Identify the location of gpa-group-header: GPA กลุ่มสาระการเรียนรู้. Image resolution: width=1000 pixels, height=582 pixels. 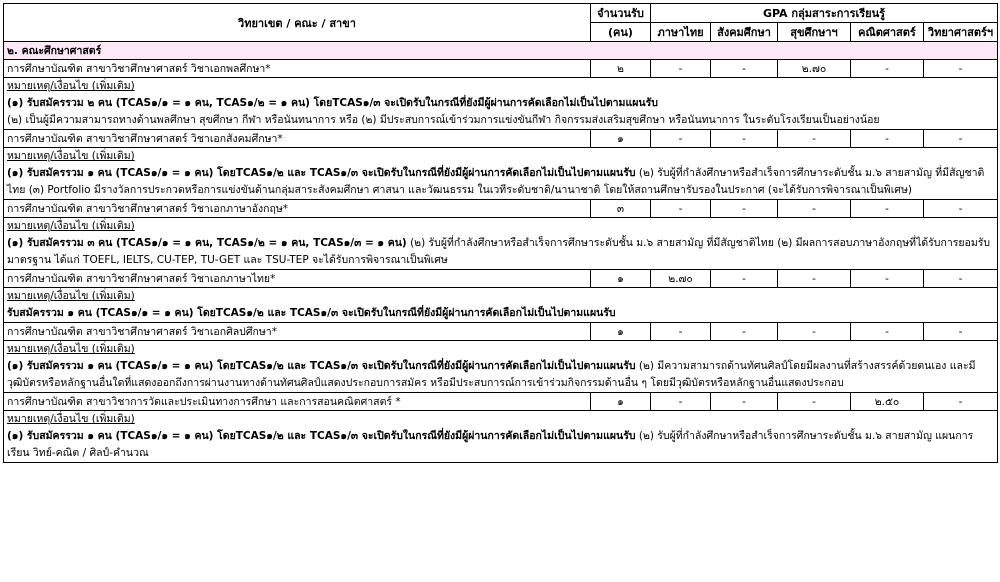
(824, 13).